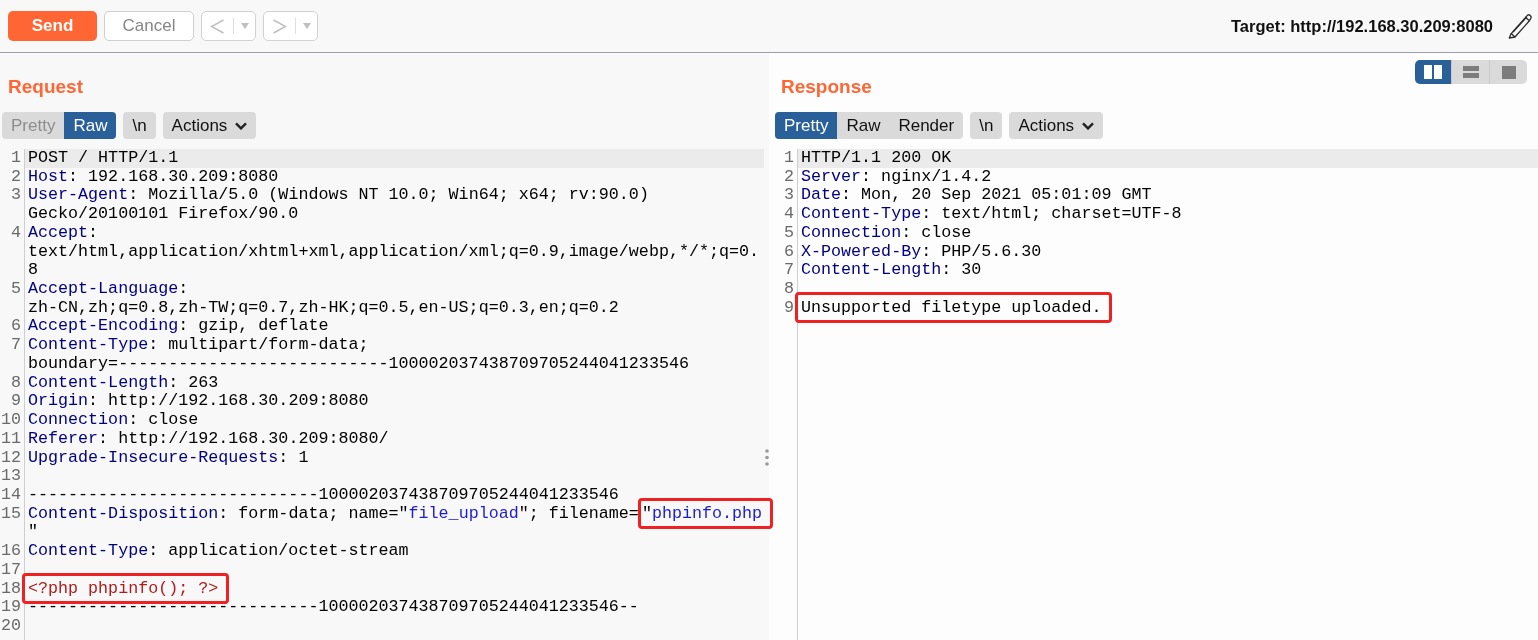 This screenshot has height=640, width=1538. What do you see at coordinates (153, 176) in the screenshot?
I see `code-line: Host: 192.168.30.209:8080` at bounding box center [153, 176].